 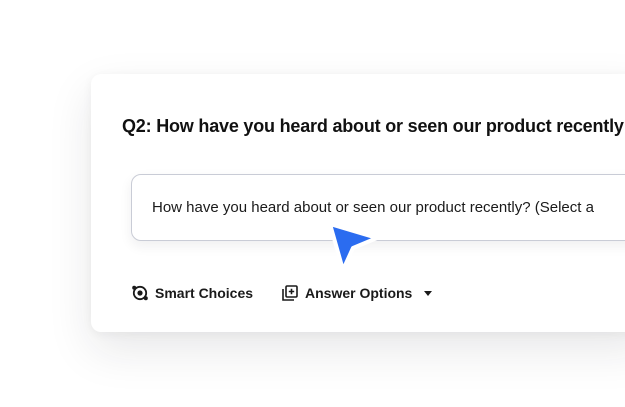 What do you see at coordinates (428, 293) in the screenshot?
I see `caret-down-icon` at bounding box center [428, 293].